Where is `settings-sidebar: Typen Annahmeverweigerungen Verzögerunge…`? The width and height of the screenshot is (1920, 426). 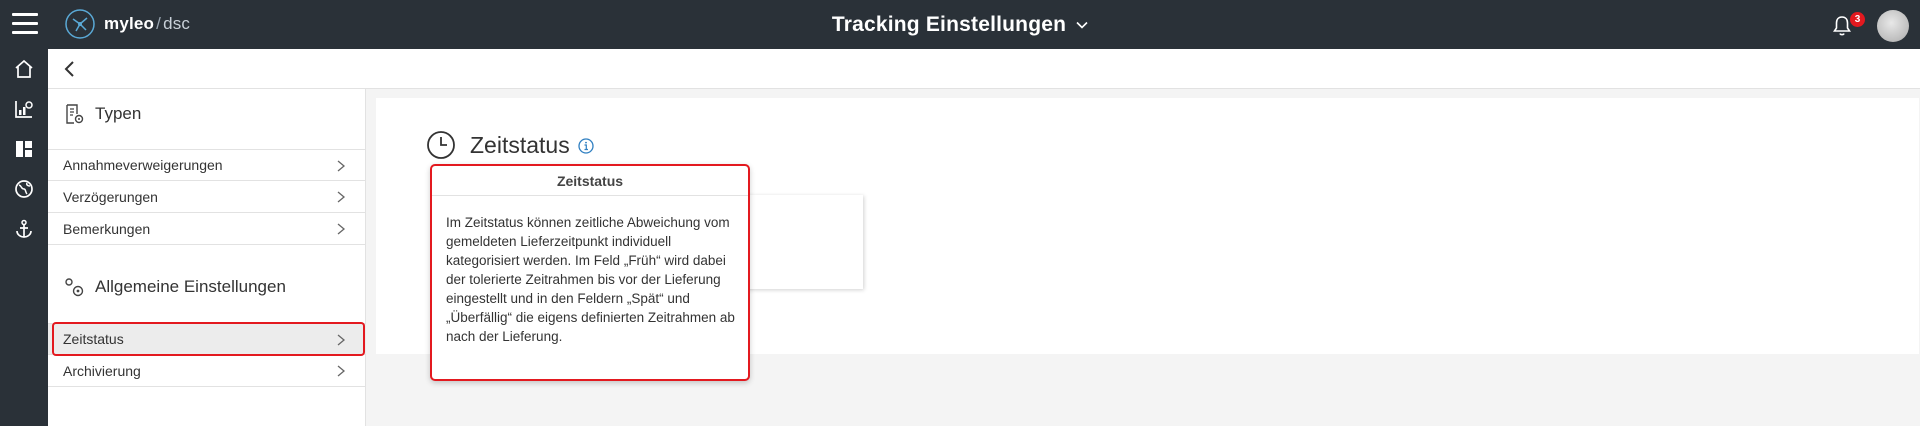 settings-sidebar: Typen Annahmeverweigerungen Verzögerunge… is located at coordinates (207, 257).